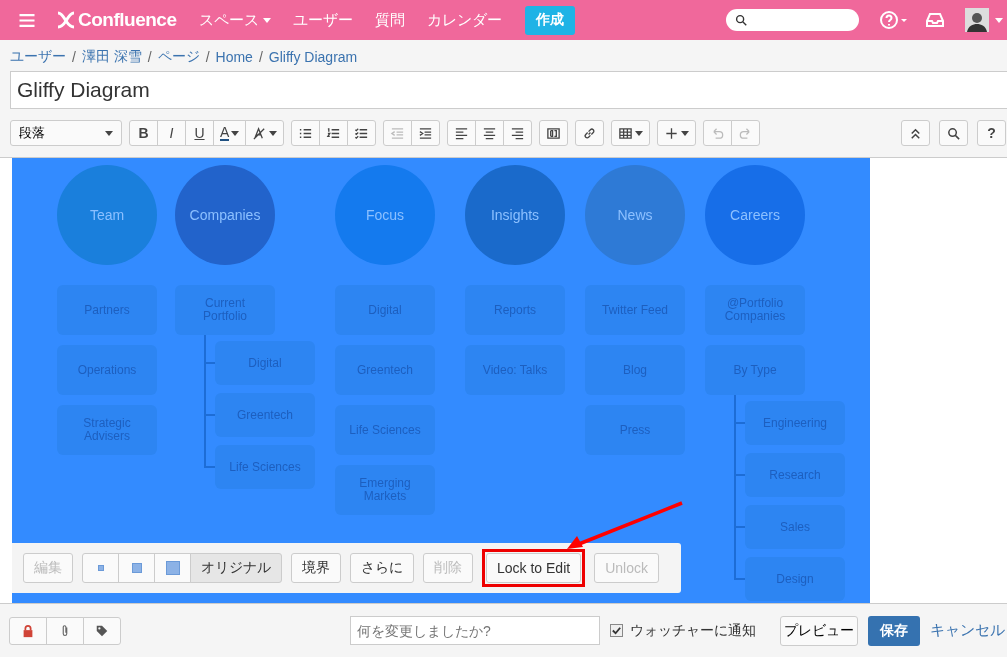 The image size is (1007, 657). I want to click on link-button, so click(590, 133).